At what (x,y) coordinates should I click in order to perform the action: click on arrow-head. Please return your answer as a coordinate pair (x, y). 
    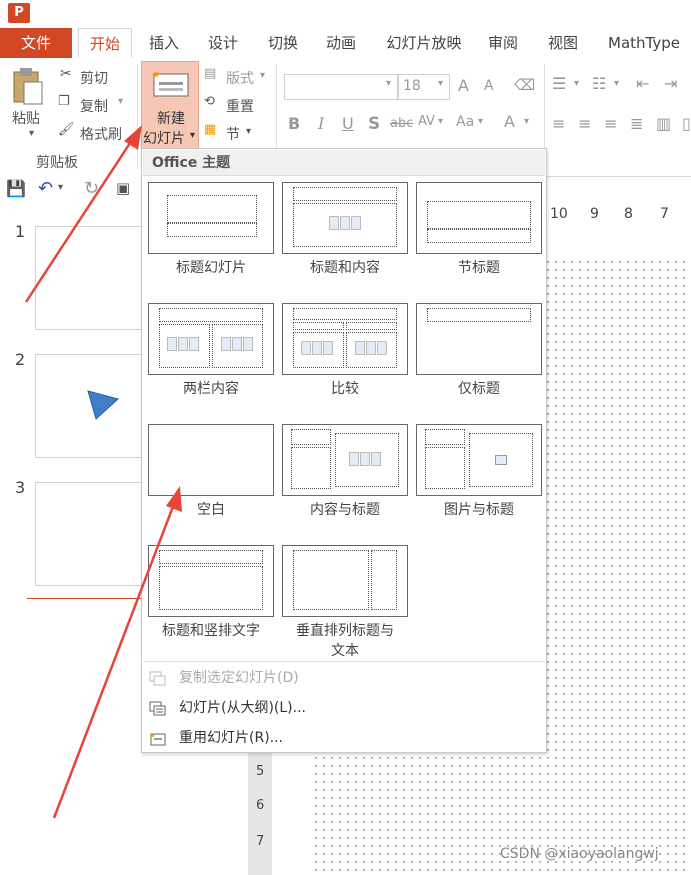
    Looking at the image, I should click on (174, 499).